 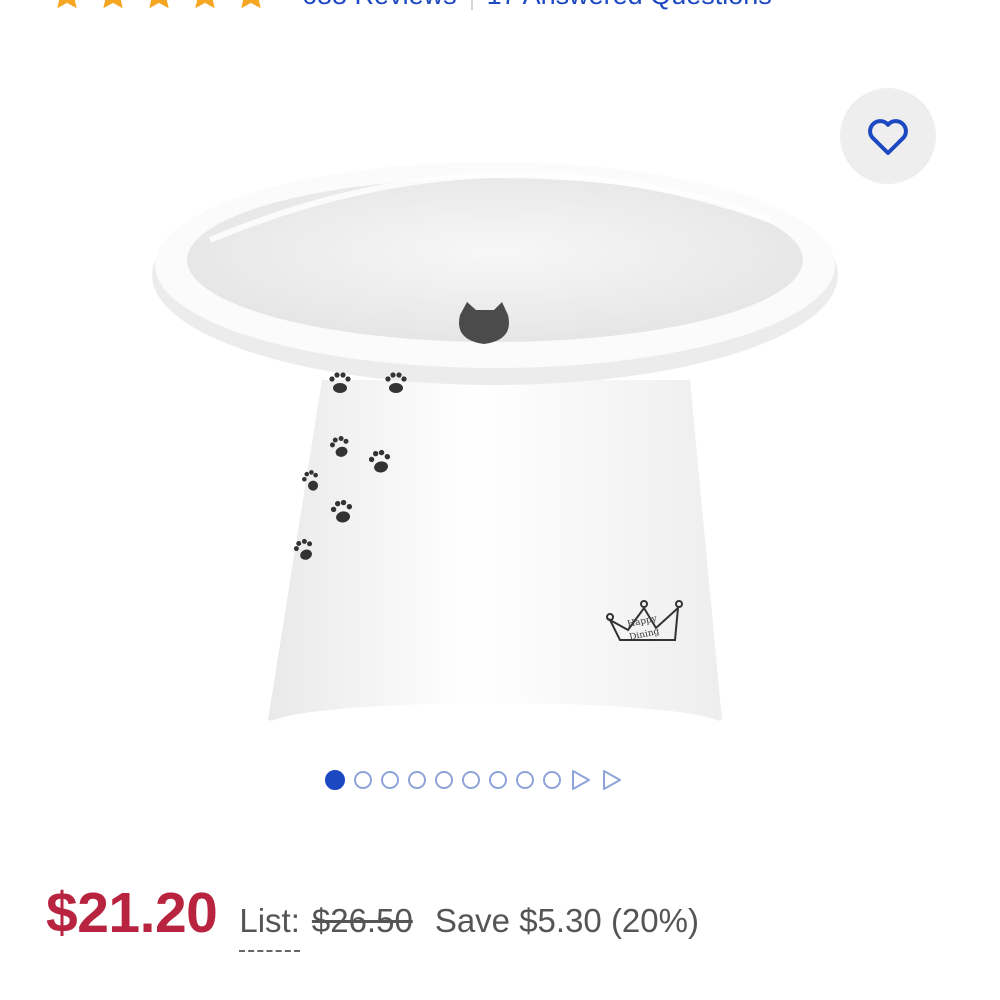 I want to click on divider, so click(x=471, y=5).